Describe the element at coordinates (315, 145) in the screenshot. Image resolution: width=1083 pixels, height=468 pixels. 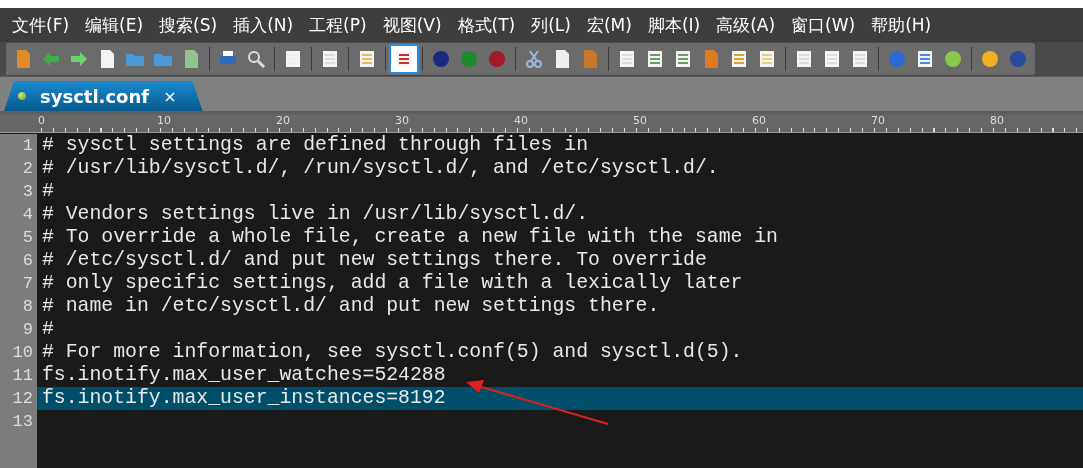
I see `code-line: # sysctl settings are defined through files in` at that location.